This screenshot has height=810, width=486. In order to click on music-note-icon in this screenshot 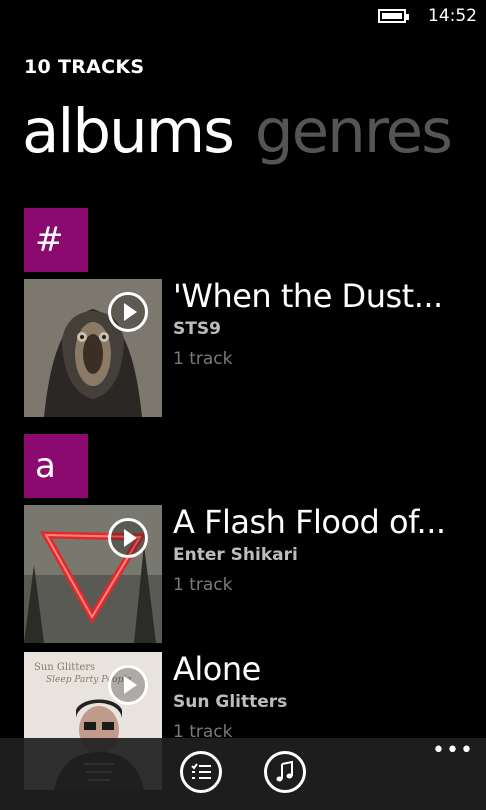, I will do `click(285, 772)`.